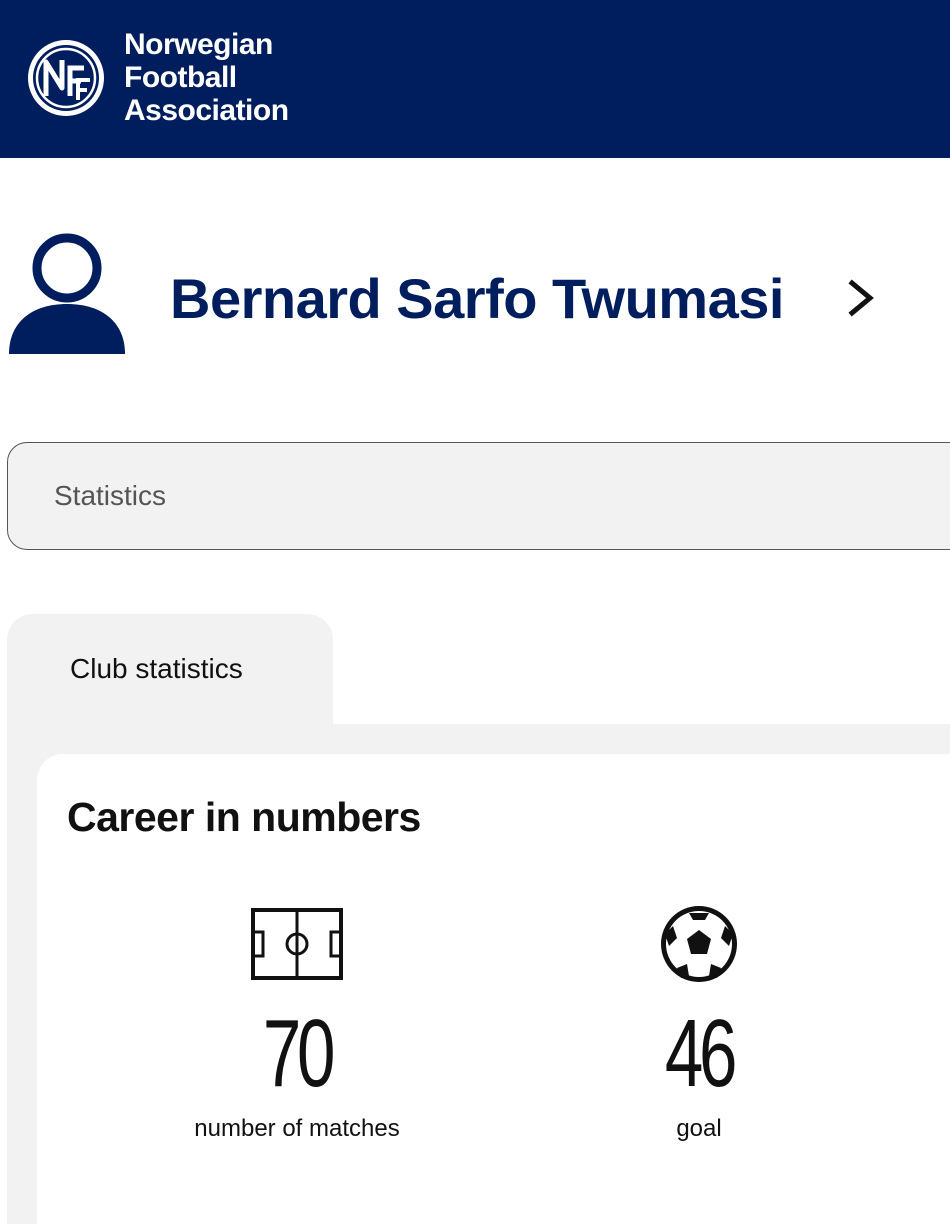 The height and width of the screenshot is (1224, 950). I want to click on person-icon, so click(67, 293).